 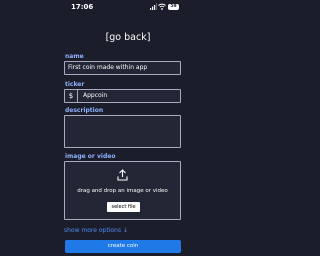 I want to click on select-file-button: select file, so click(x=123, y=207).